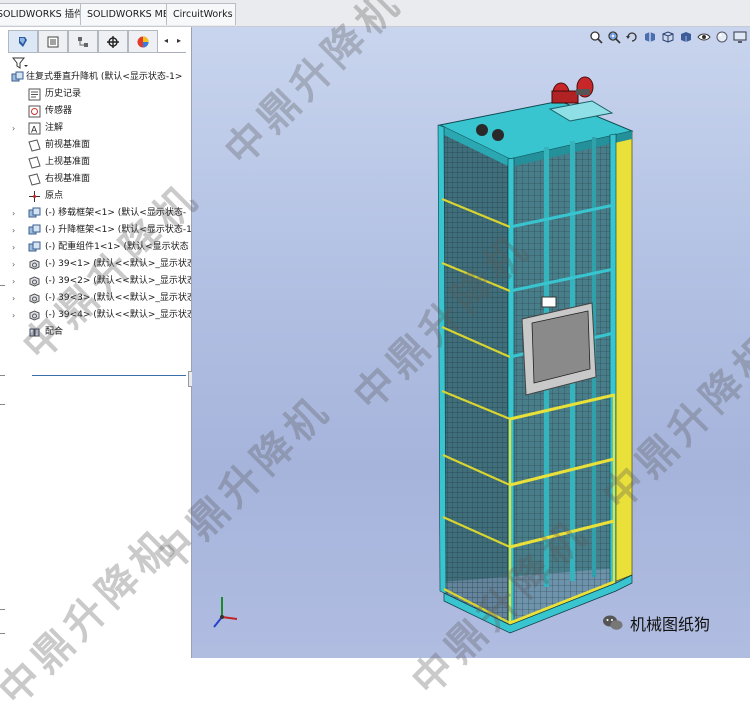 Image resolution: width=750 pixels, height=716 pixels. Describe the element at coordinates (68, 162) in the screenshot. I see `tree-item-label: 上视基准面` at that location.